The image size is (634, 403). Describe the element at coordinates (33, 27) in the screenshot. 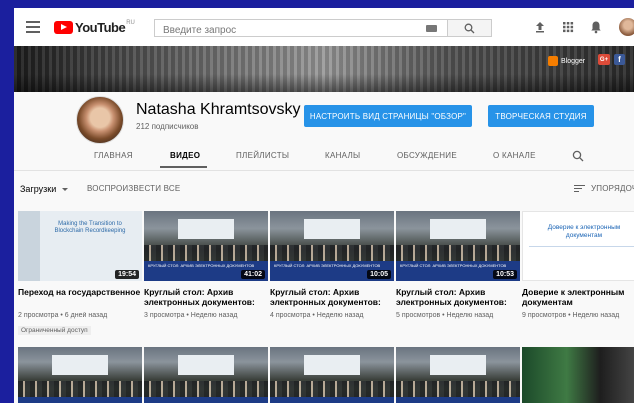

I see `menu-icon` at that location.